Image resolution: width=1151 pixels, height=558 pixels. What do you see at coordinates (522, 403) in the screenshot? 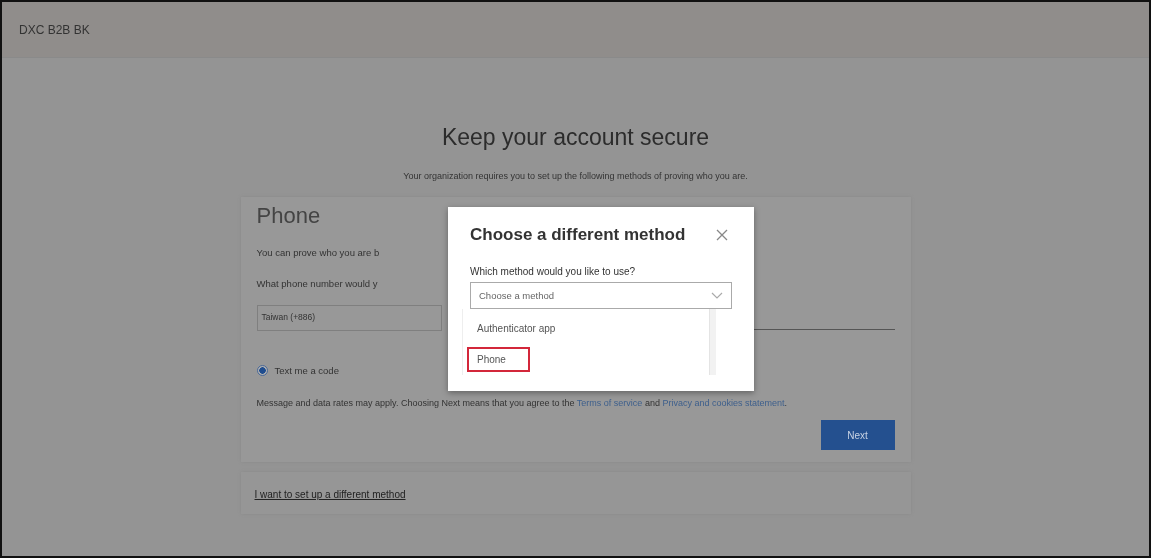
I see `terms-notice: Message and data rates may apply. Choosing Next means that you agree to the Terms of service and Privacy and cookies statement.` at bounding box center [522, 403].